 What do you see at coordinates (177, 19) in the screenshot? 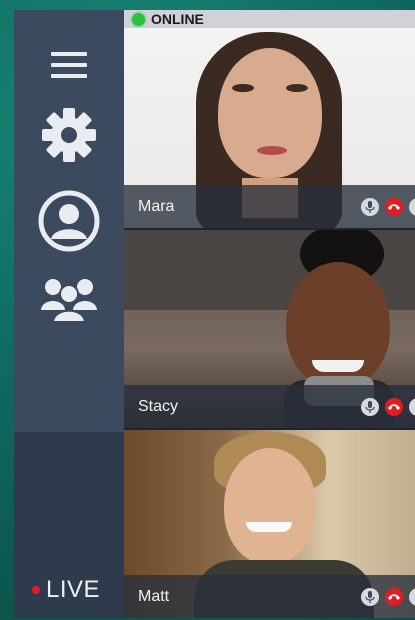
I see `status-label: ONLINE` at bounding box center [177, 19].